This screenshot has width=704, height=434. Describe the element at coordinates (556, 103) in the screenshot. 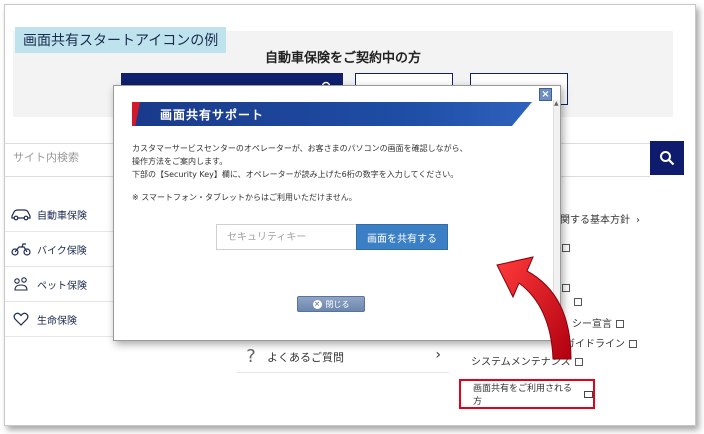

I see `scroll-up-icon: ▲` at that location.